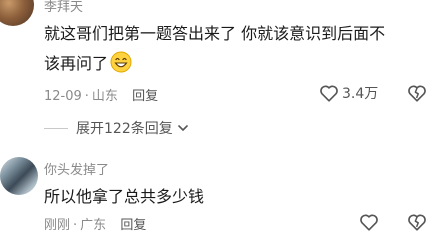 The width and height of the screenshot is (436, 245). I want to click on comment-location: 广东, so click(93, 225).